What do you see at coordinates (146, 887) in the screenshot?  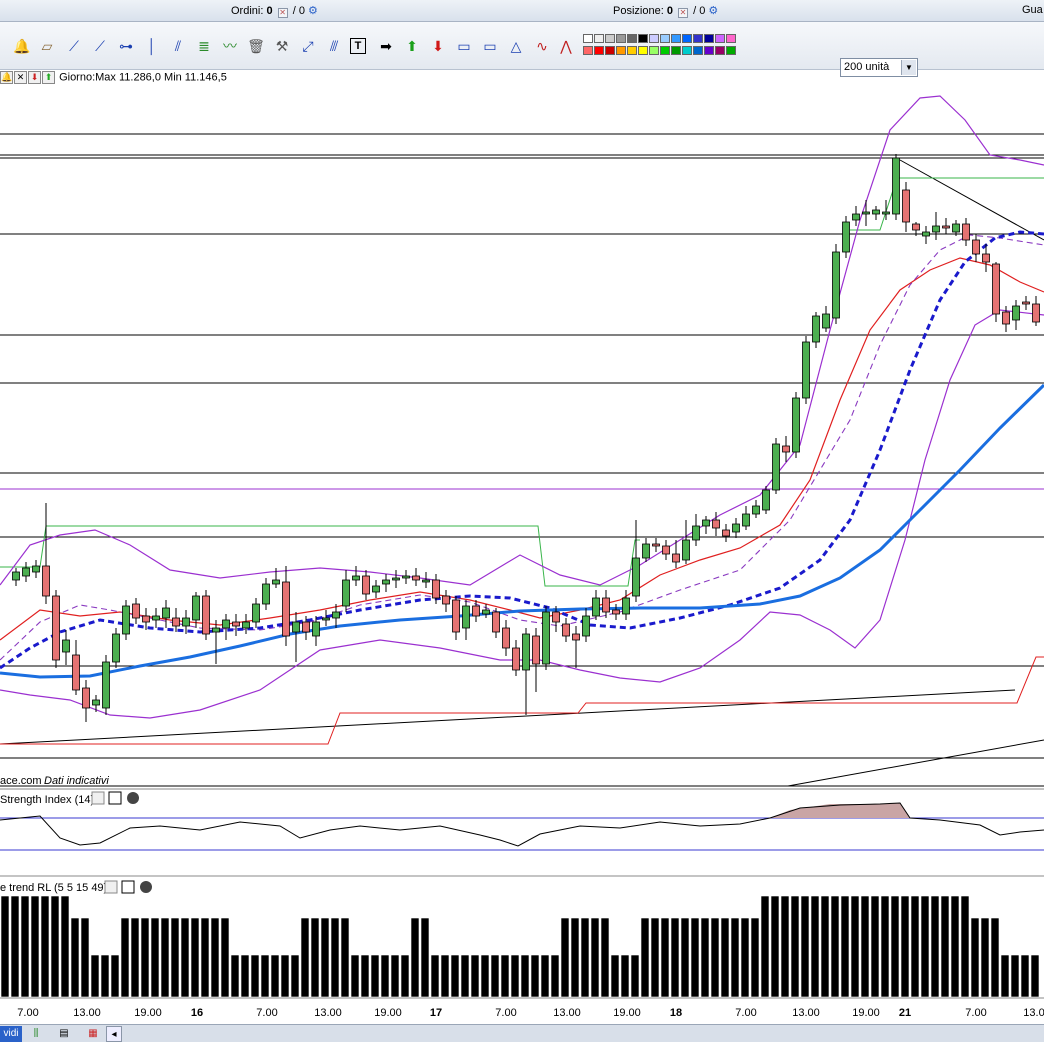 I see `trend-close-icon` at bounding box center [146, 887].